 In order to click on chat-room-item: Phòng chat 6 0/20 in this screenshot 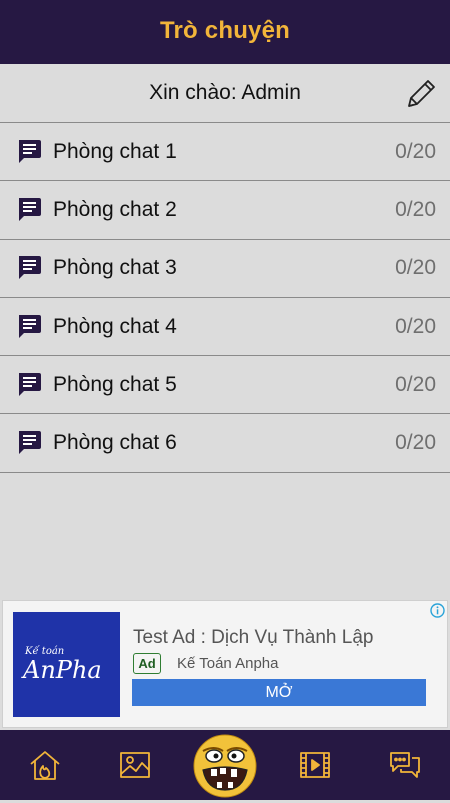, I will do `click(225, 443)`.